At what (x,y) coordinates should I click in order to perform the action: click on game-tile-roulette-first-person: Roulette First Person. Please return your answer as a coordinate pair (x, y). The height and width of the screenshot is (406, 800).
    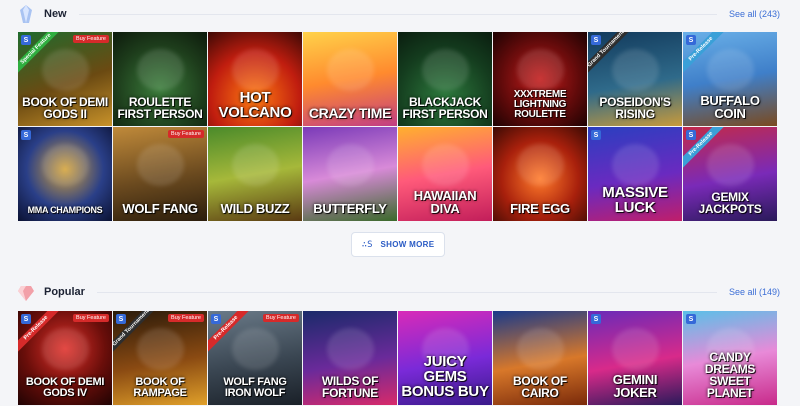
    Looking at the image, I should click on (160, 79).